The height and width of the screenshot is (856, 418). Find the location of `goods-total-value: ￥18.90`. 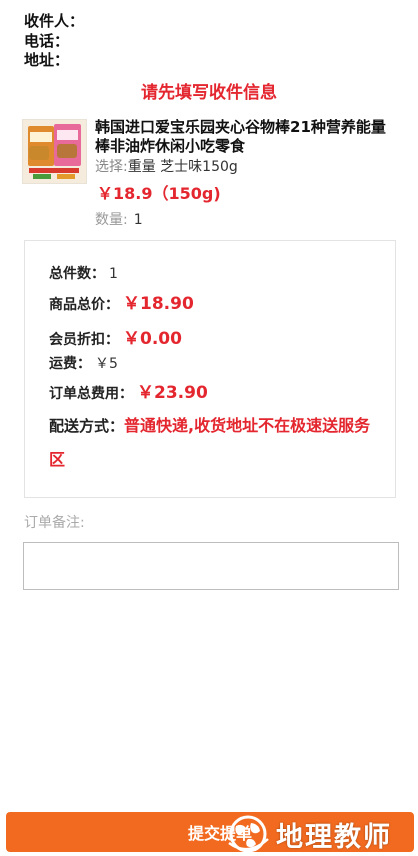

goods-total-value: ￥18.90 is located at coordinates (158, 304).